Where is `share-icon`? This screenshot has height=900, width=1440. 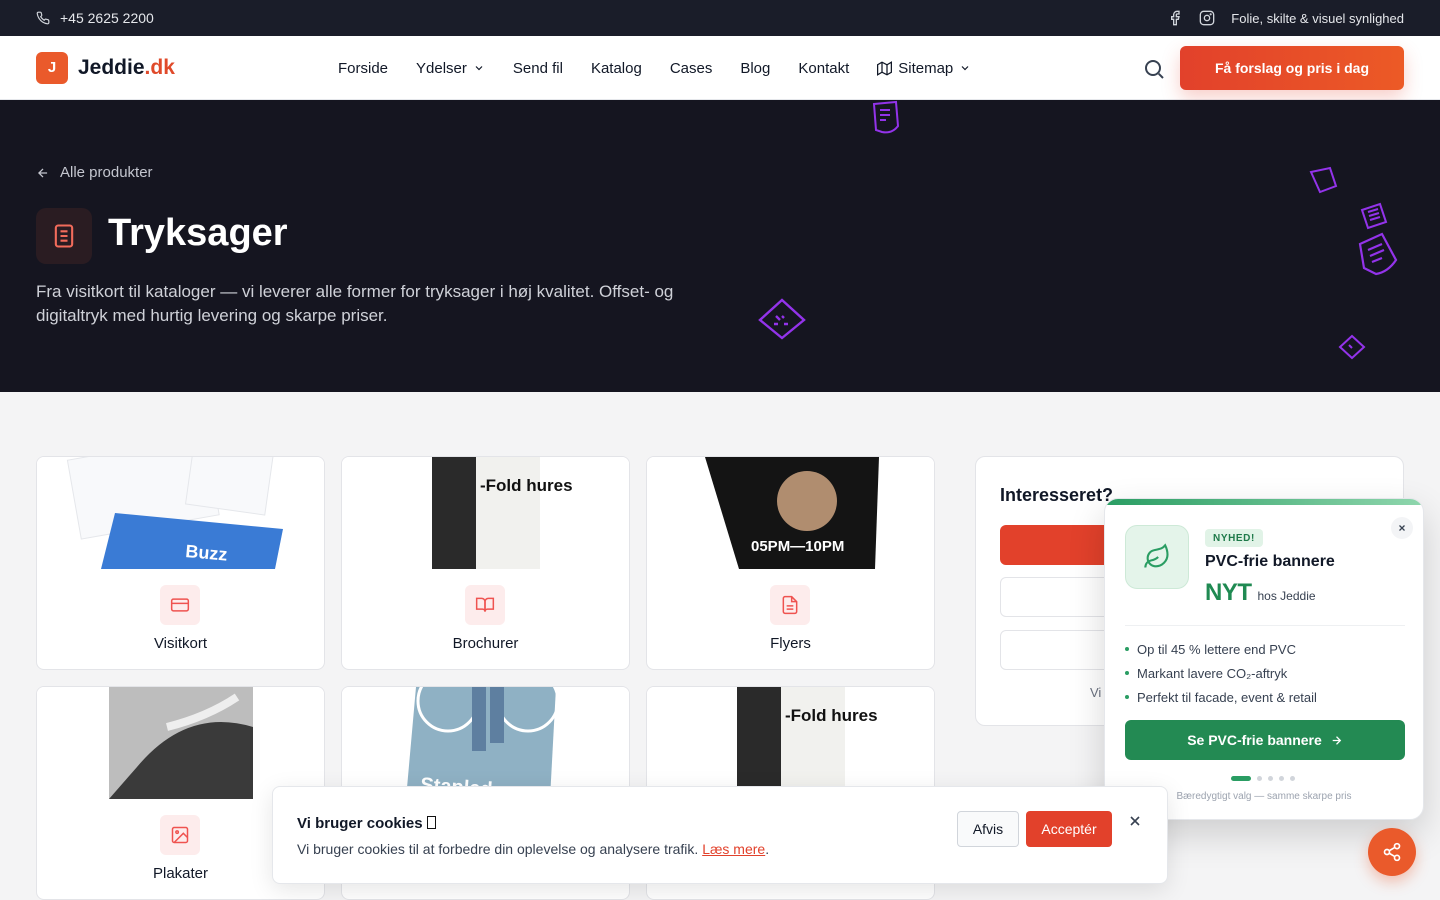 share-icon is located at coordinates (1392, 852).